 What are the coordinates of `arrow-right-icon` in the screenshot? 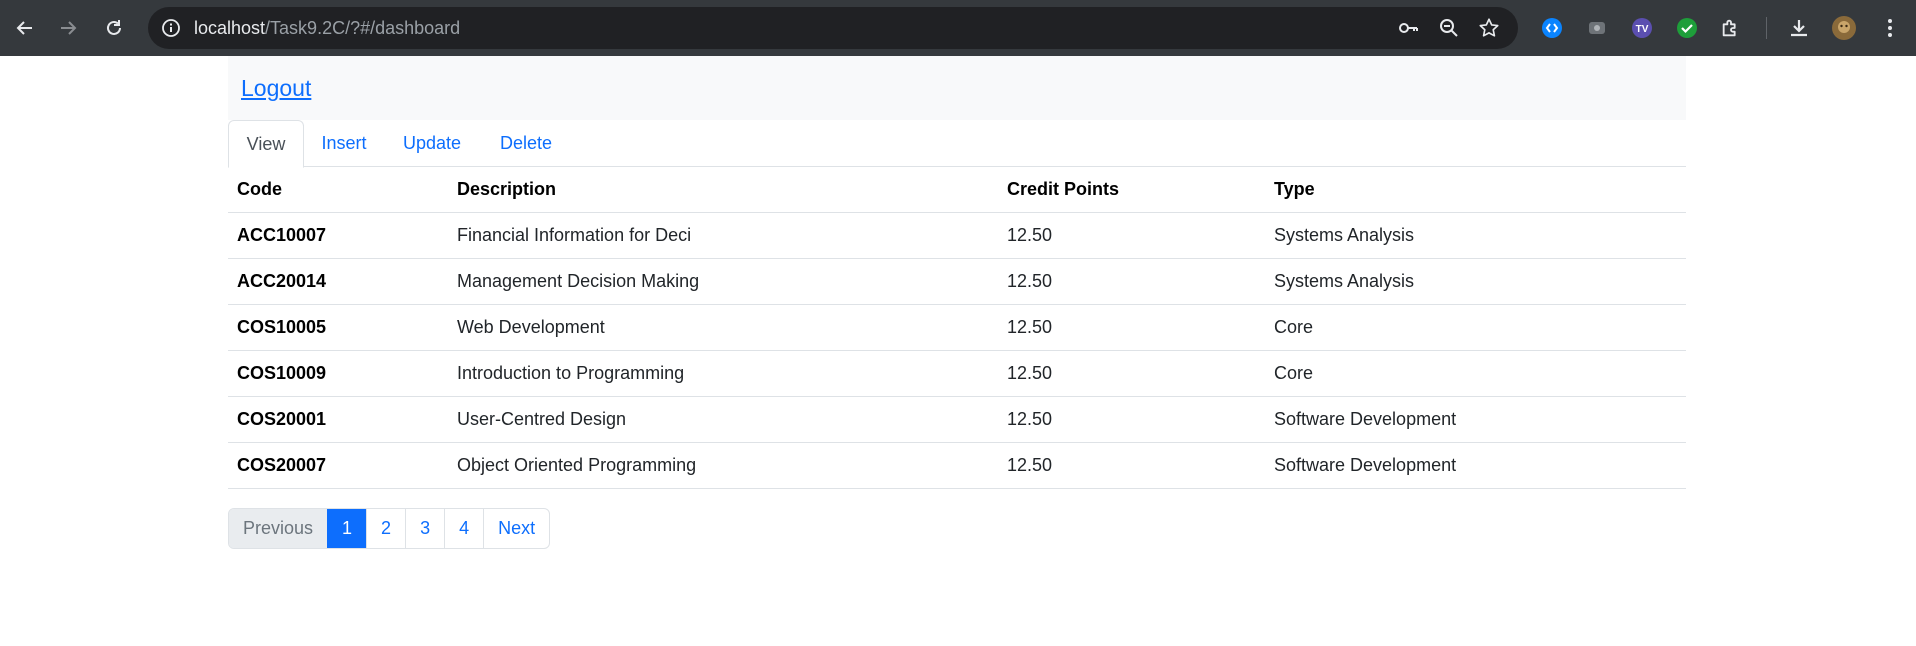 It's located at (69, 28).